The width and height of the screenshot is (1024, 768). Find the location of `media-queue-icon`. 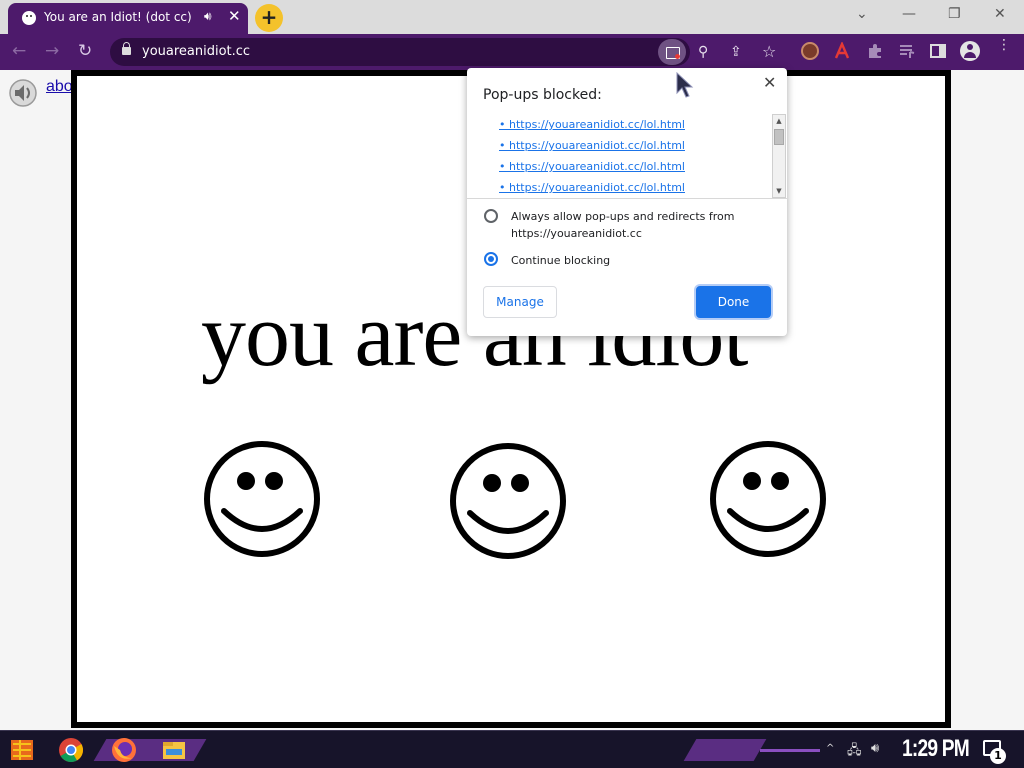

media-queue-icon is located at coordinates (907, 51).